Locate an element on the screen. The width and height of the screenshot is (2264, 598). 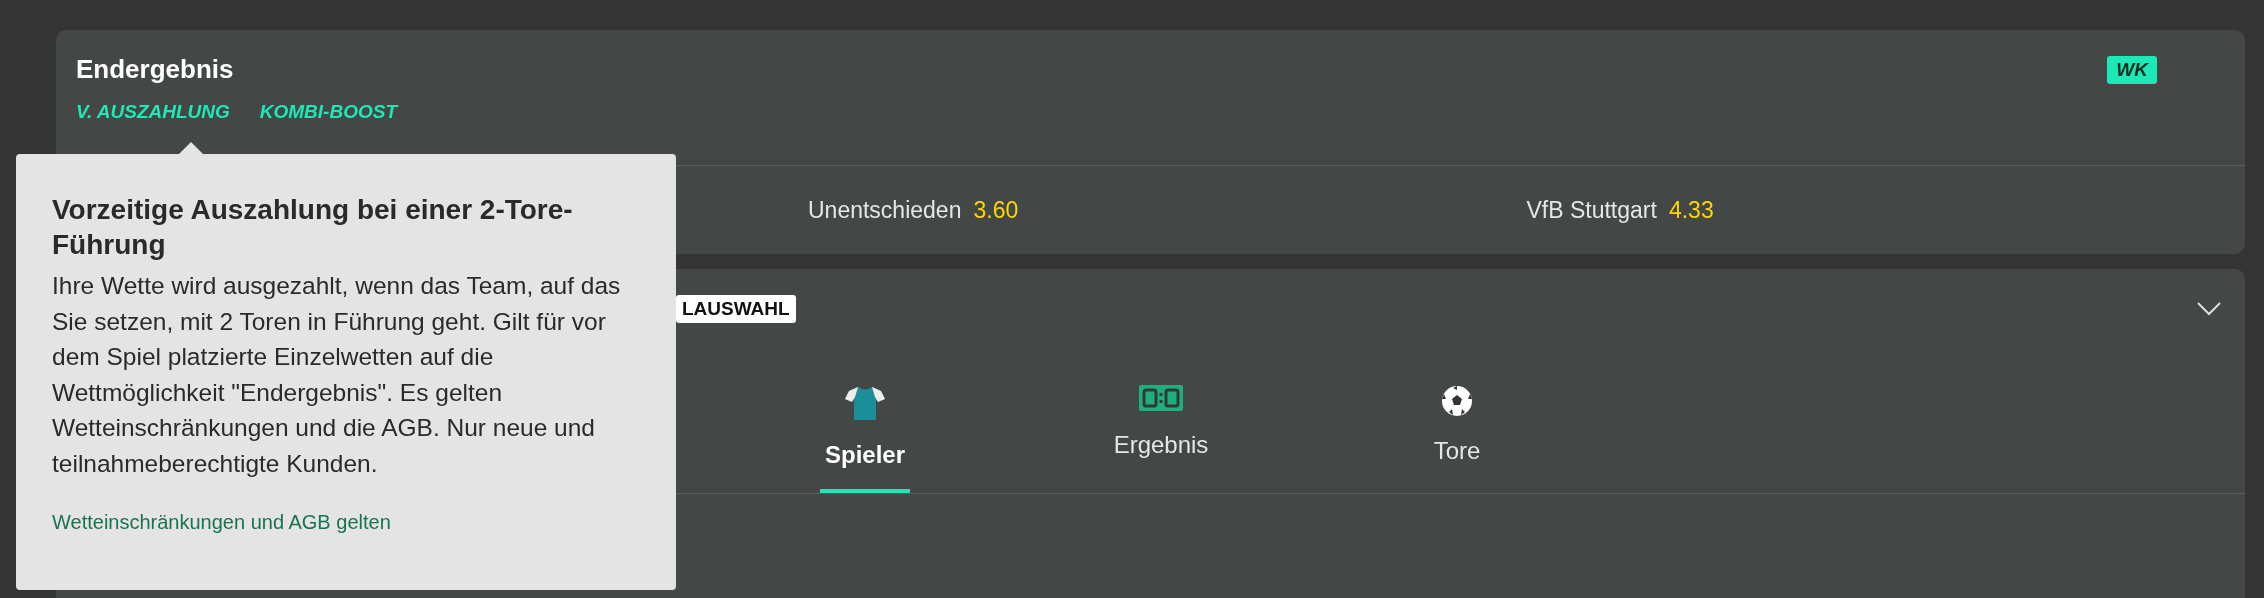
chevron-icon is located at coordinates (2209, 309).